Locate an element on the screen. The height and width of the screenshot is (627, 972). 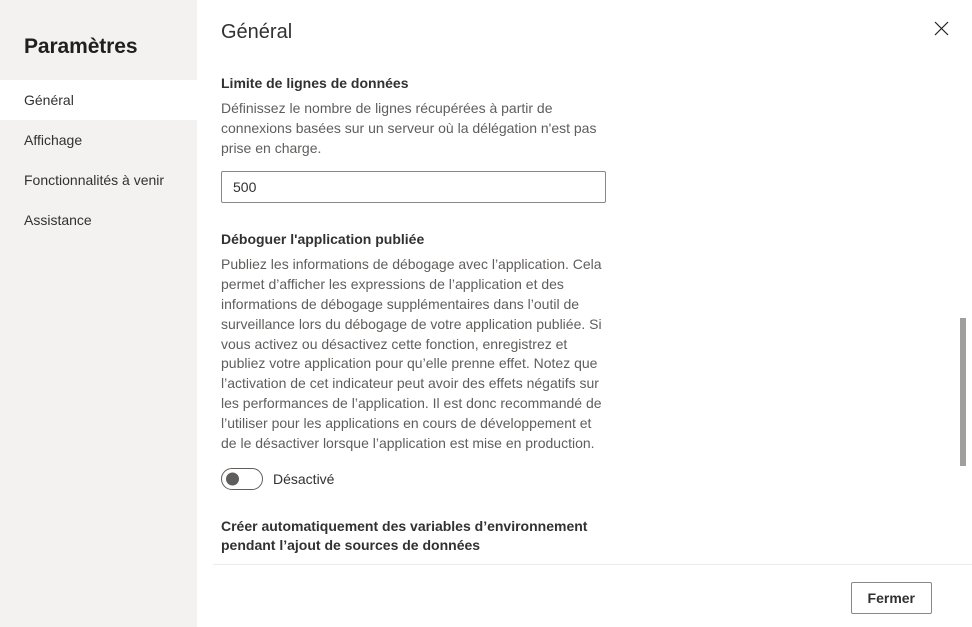
close-button is located at coordinates (941, 28).